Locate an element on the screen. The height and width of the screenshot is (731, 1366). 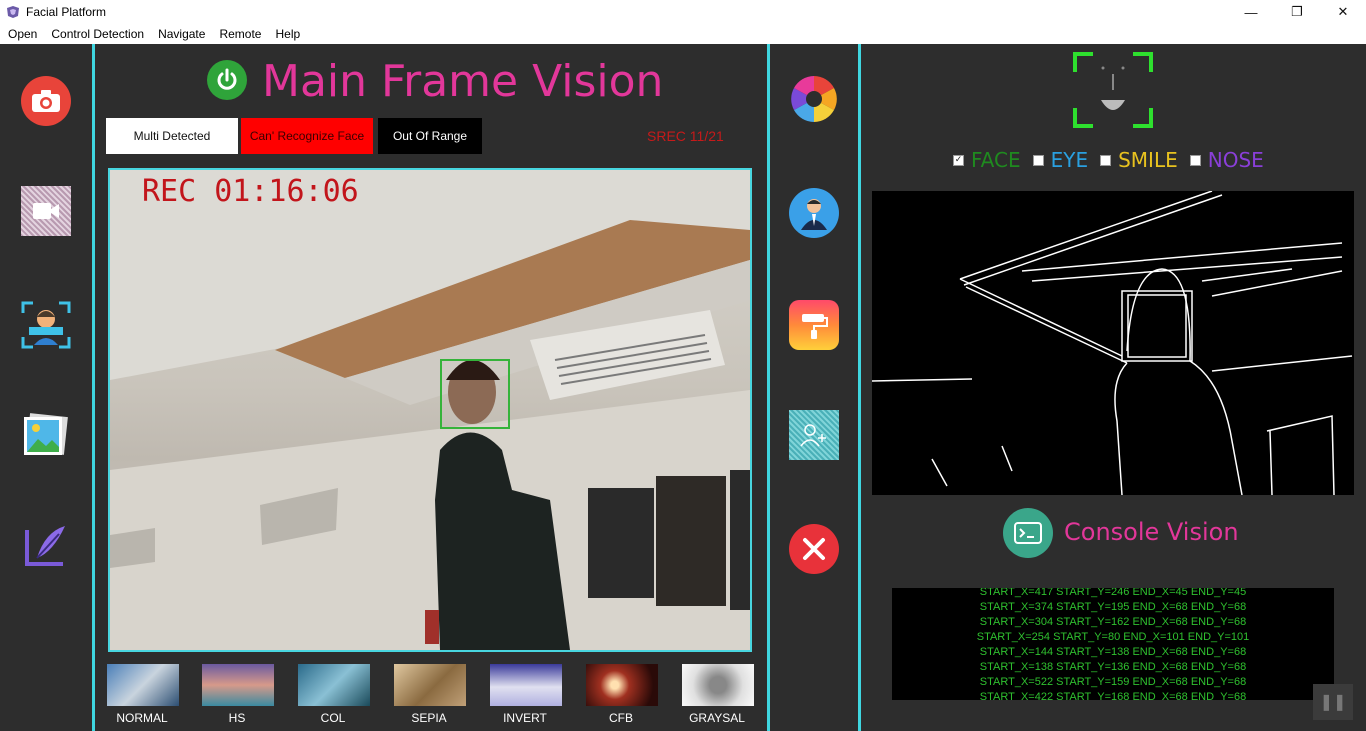
filter-hs-thumb is located at coordinates (238, 685).